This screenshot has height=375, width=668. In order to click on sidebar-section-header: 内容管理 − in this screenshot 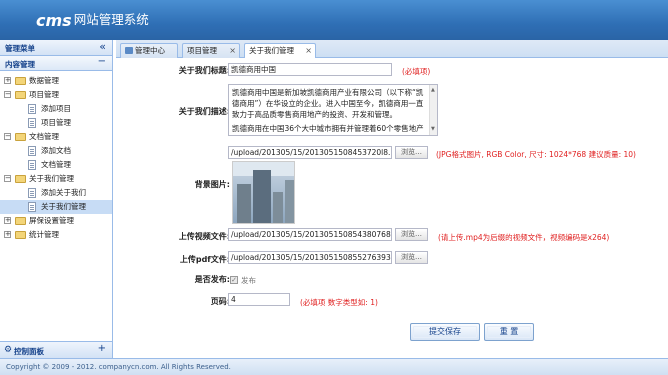, I will do `click(56, 63)`.